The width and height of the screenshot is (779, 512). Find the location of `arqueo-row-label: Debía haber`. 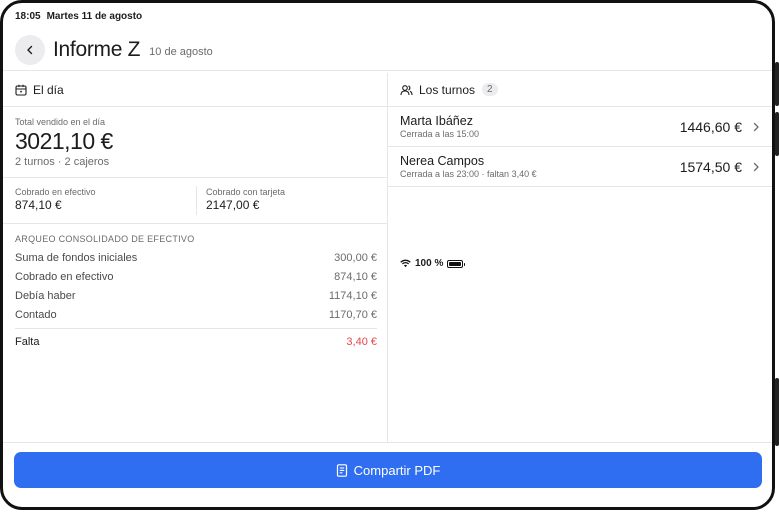

arqueo-row-label: Debía haber is located at coordinates (45, 295).